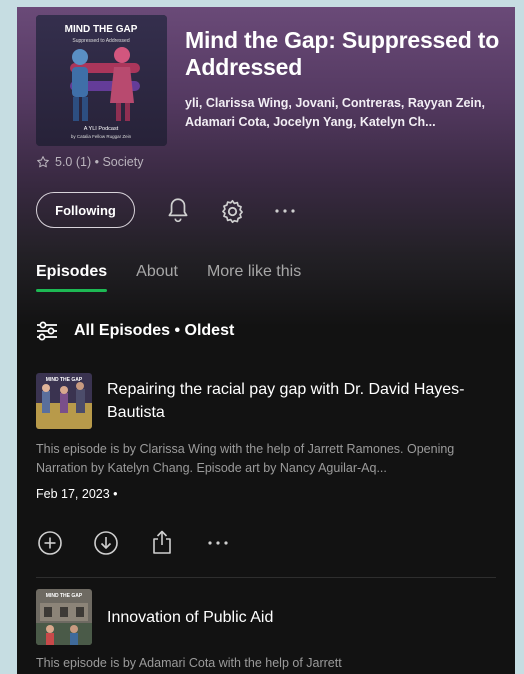 This screenshot has height=674, width=524. I want to click on more-options-icon, so click(285, 211).